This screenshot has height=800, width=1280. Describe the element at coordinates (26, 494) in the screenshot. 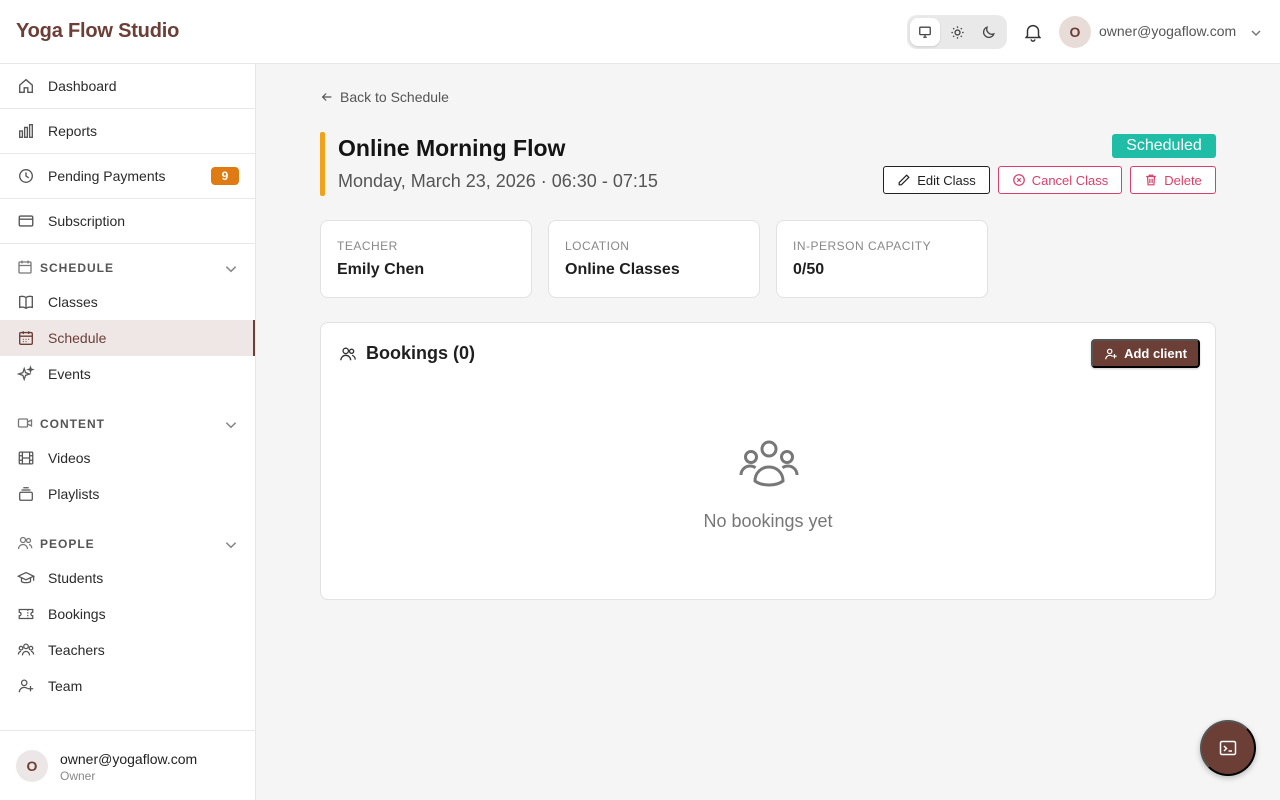

I see `layers-icon` at that location.